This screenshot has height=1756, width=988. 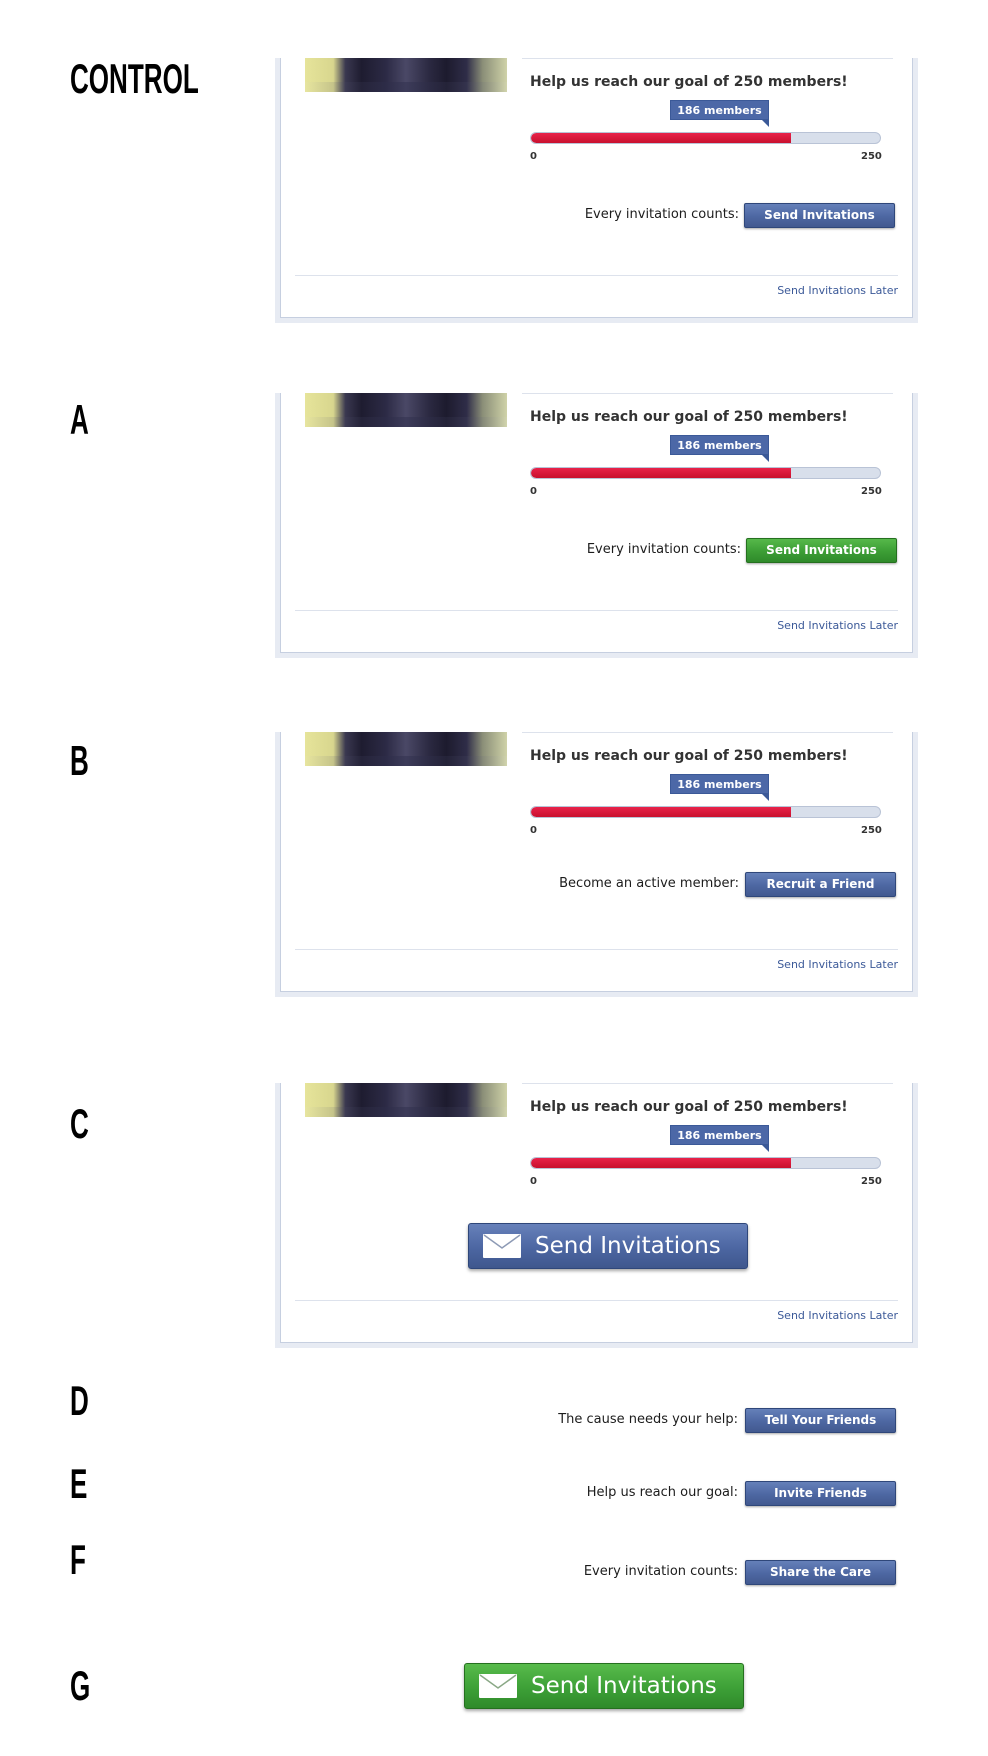 What do you see at coordinates (820, 1420) in the screenshot?
I see `tell-your-friends-button: Tell Your Friends` at bounding box center [820, 1420].